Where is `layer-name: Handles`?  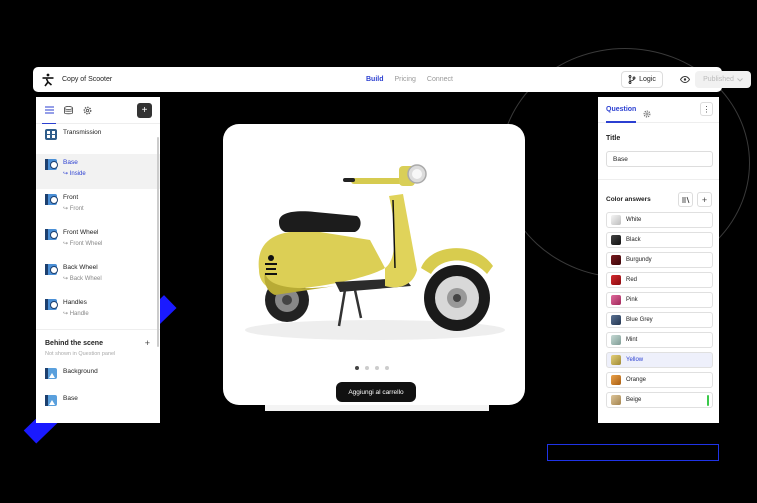
layer-name: Handles is located at coordinates (75, 302).